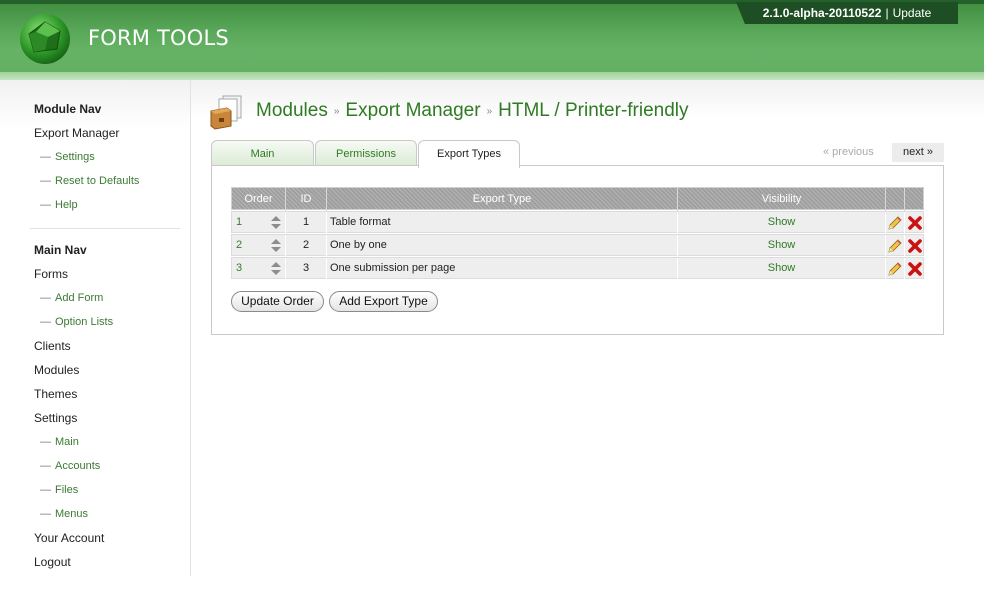 This screenshot has height=590, width=984. Describe the element at coordinates (848, 152) in the screenshot. I see `pager-previous: « previous` at that location.